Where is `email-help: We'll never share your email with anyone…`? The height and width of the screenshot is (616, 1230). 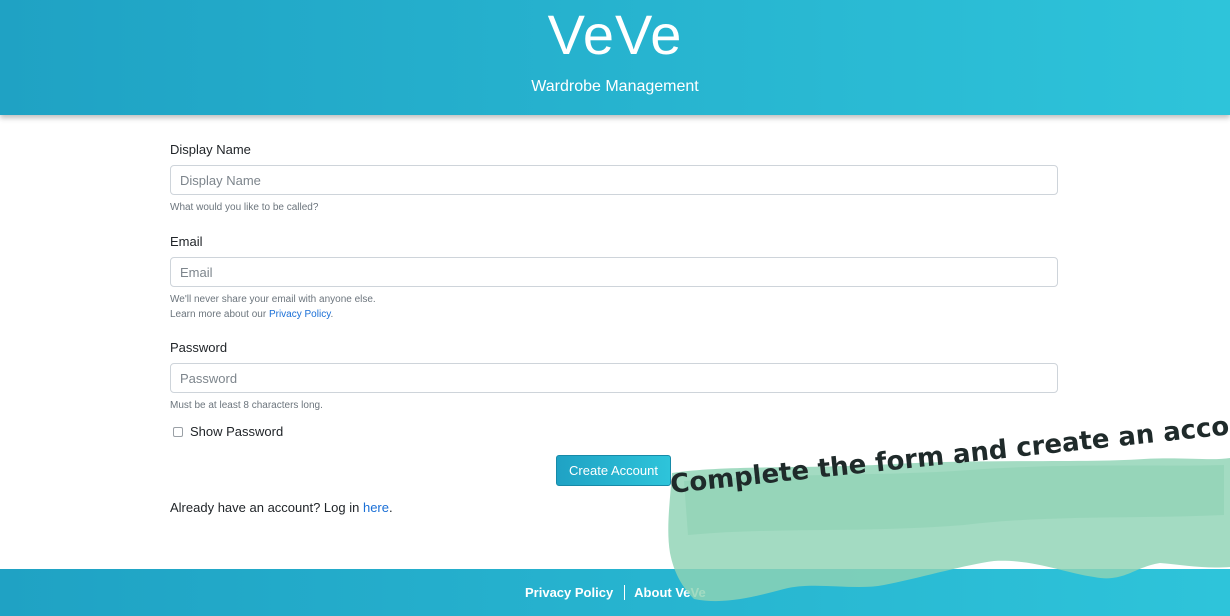
email-help: We'll never share your email with anyone… is located at coordinates (614, 307).